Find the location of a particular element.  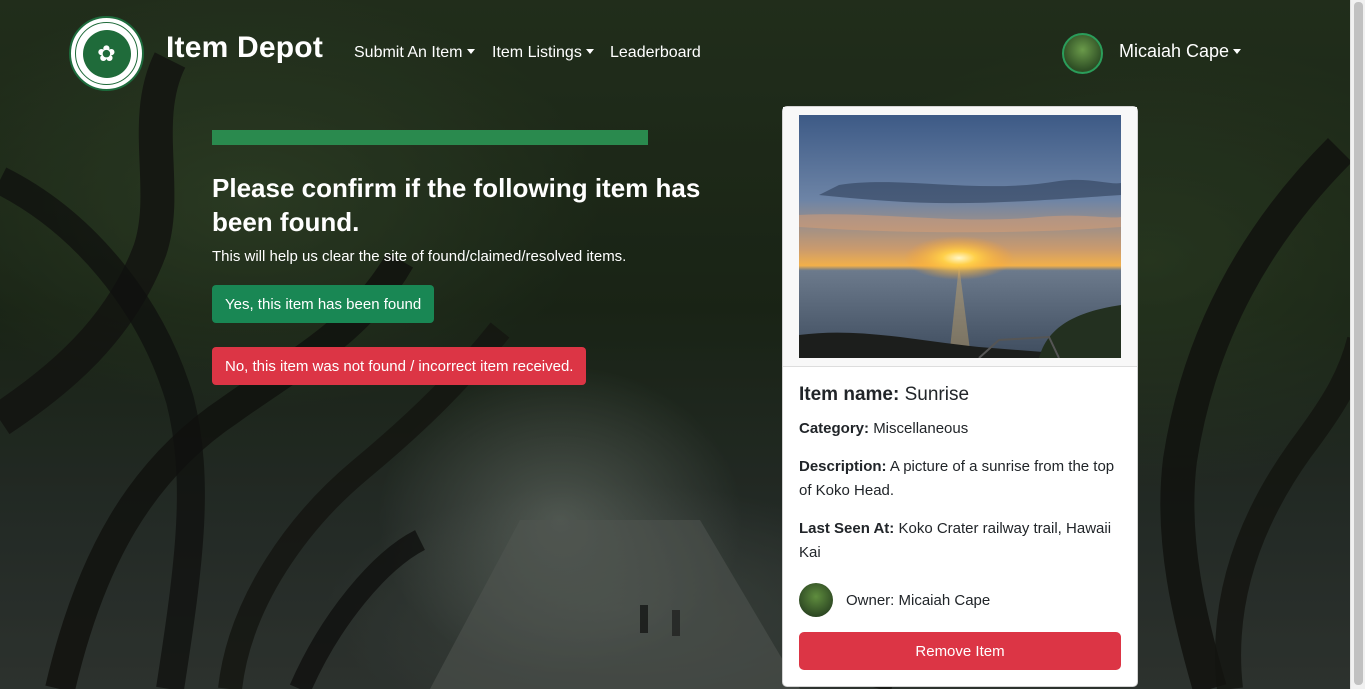

user-avatar is located at coordinates (1082, 53).